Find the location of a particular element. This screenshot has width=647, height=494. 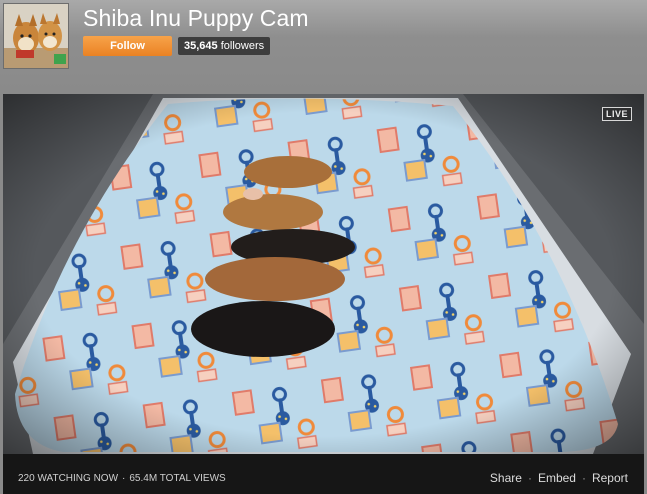

embed-link: Embed is located at coordinates (557, 478).